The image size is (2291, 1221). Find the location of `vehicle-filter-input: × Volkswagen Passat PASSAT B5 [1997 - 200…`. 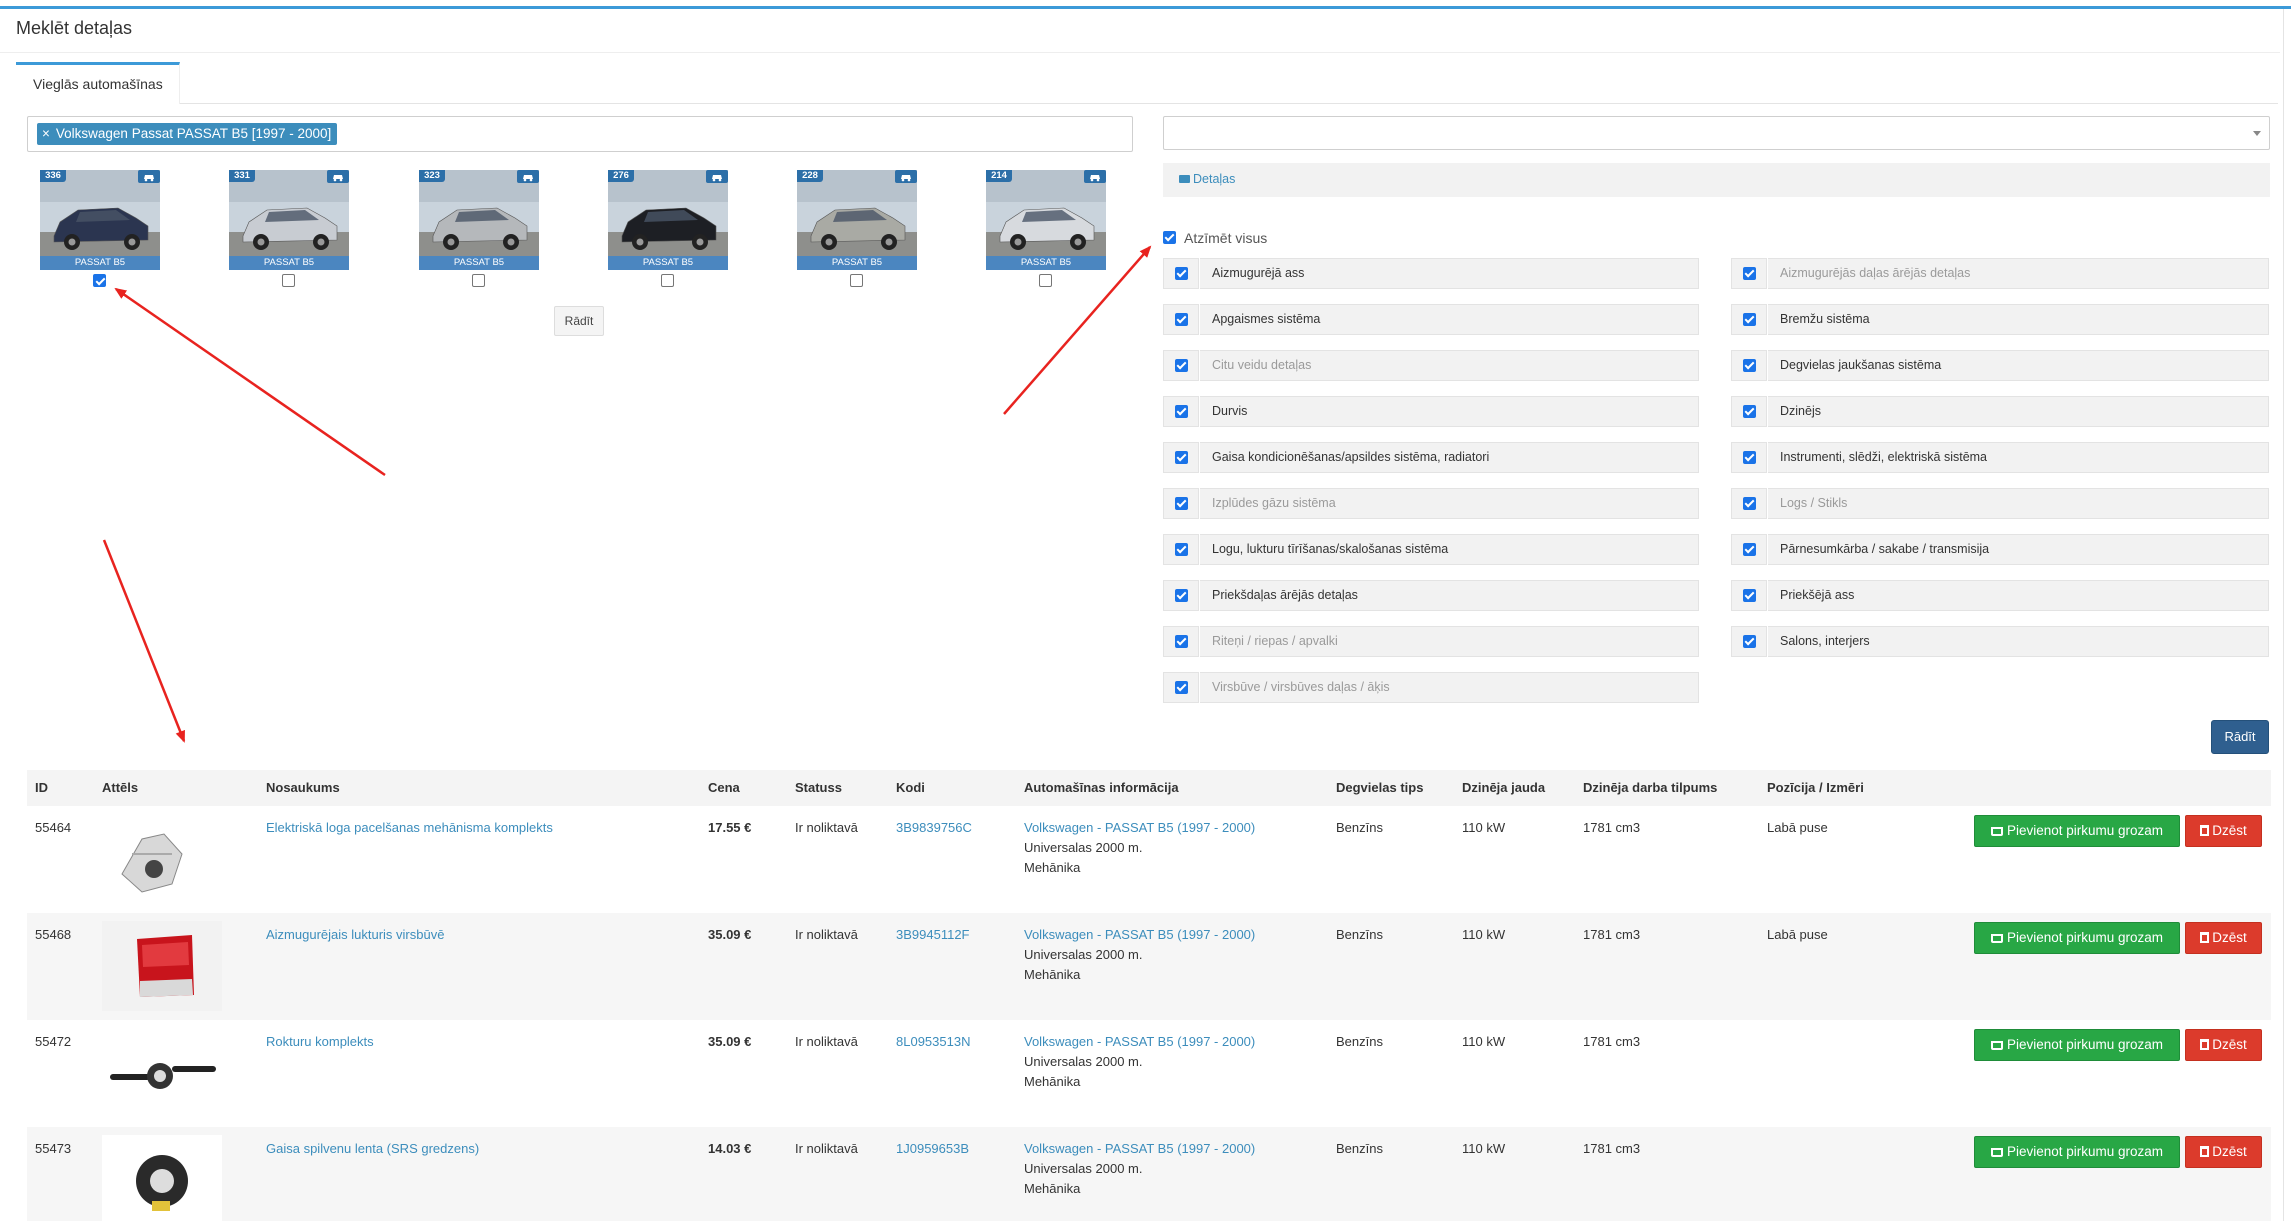

vehicle-filter-input: × Volkswagen Passat PASSAT B5 [1997 - 200… is located at coordinates (580, 134).